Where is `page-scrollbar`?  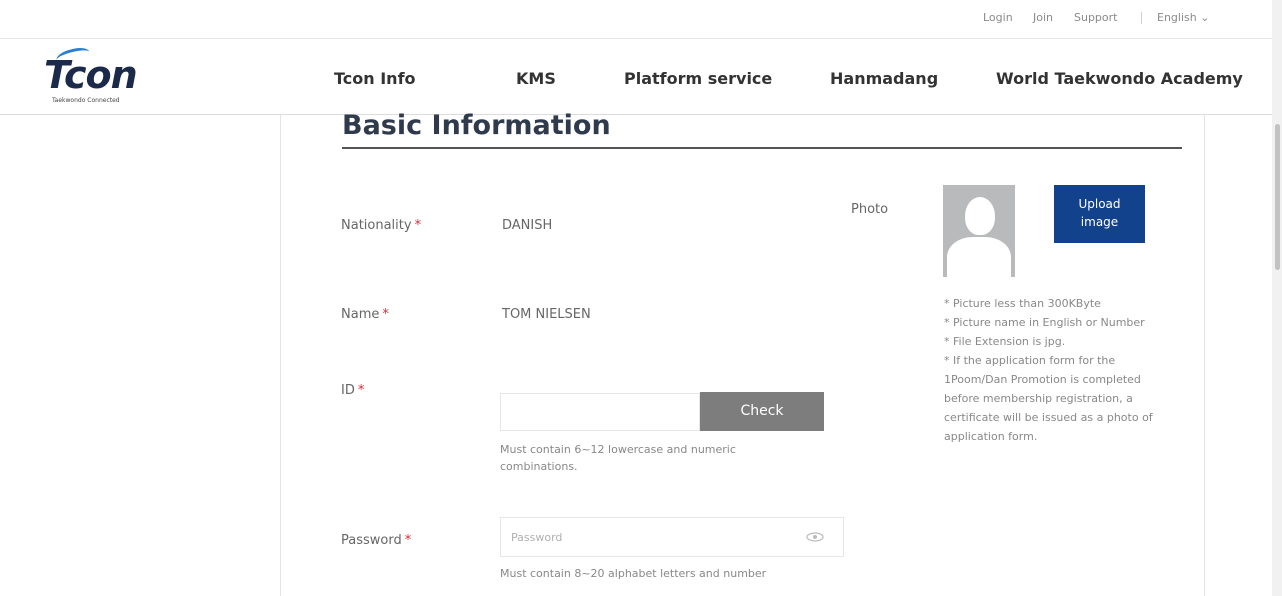 page-scrollbar is located at coordinates (1277, 298).